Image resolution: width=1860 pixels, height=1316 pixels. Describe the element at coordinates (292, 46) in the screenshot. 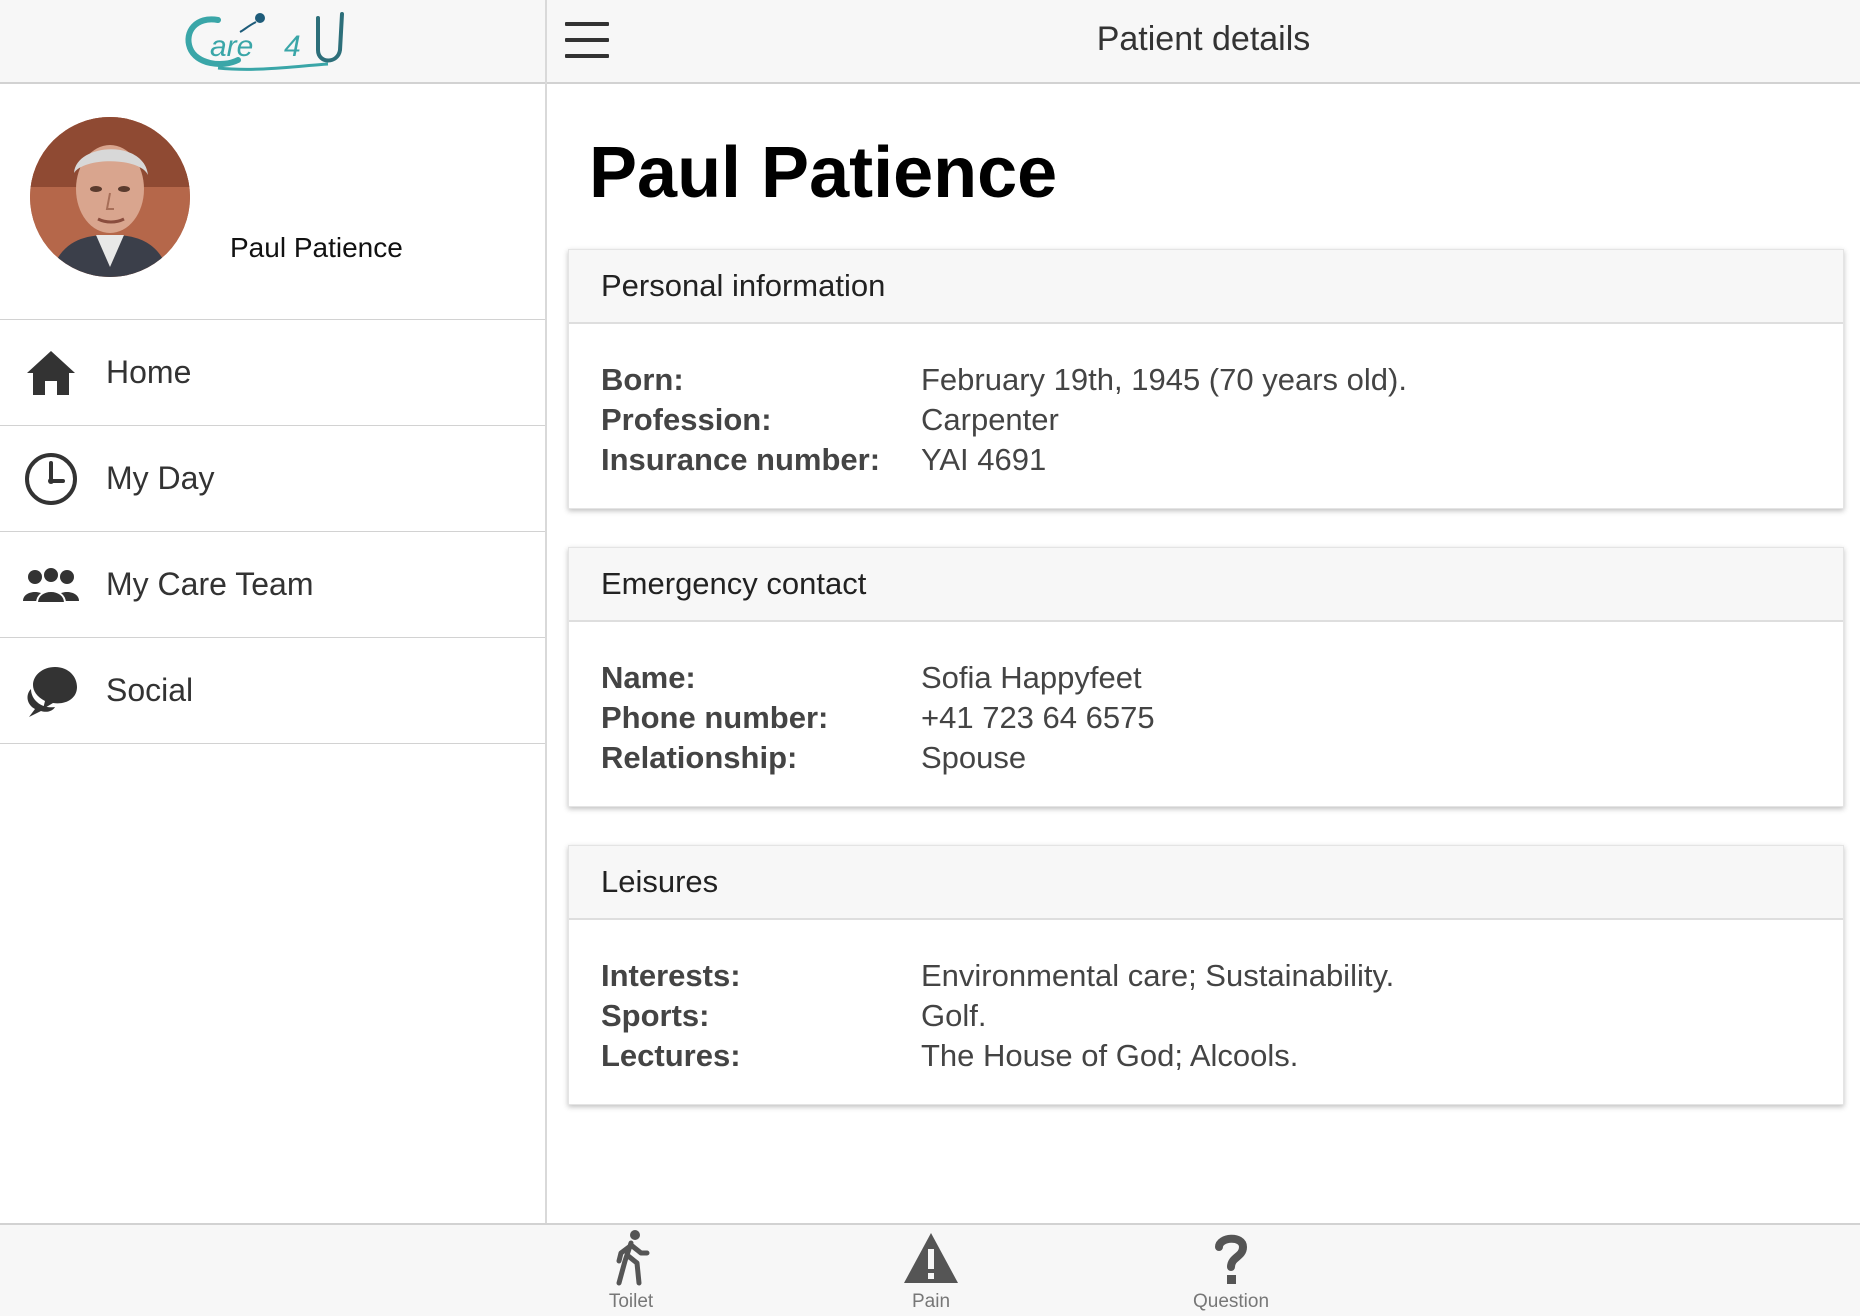

I see `svg-text: 4` at that location.